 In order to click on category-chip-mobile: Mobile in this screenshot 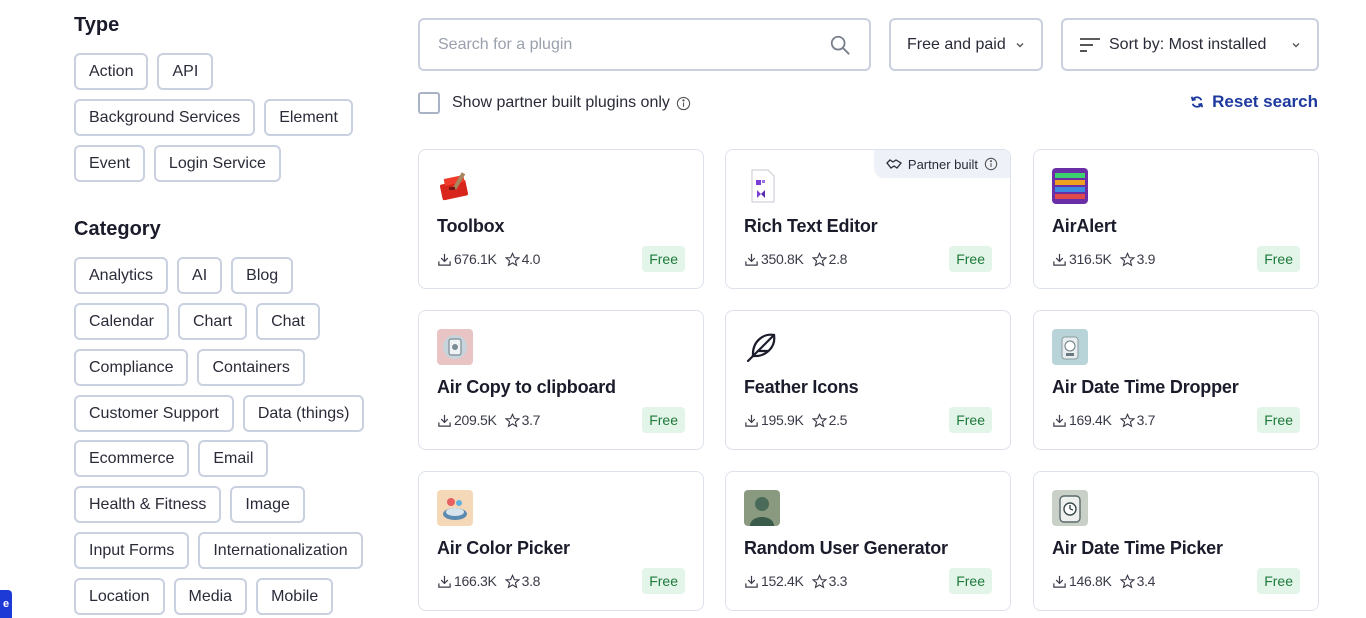, I will do `click(295, 596)`.